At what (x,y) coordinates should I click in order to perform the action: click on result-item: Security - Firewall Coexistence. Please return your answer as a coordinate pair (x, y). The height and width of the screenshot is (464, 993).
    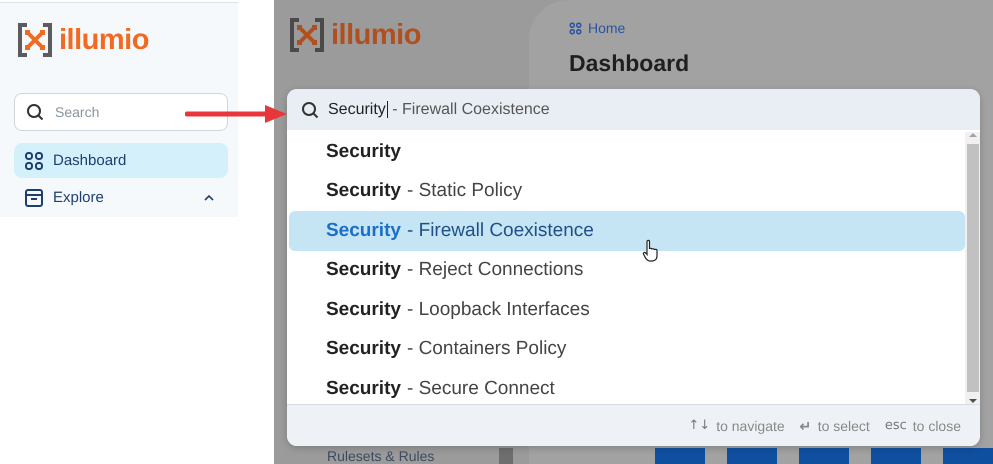
    Looking at the image, I should click on (627, 230).